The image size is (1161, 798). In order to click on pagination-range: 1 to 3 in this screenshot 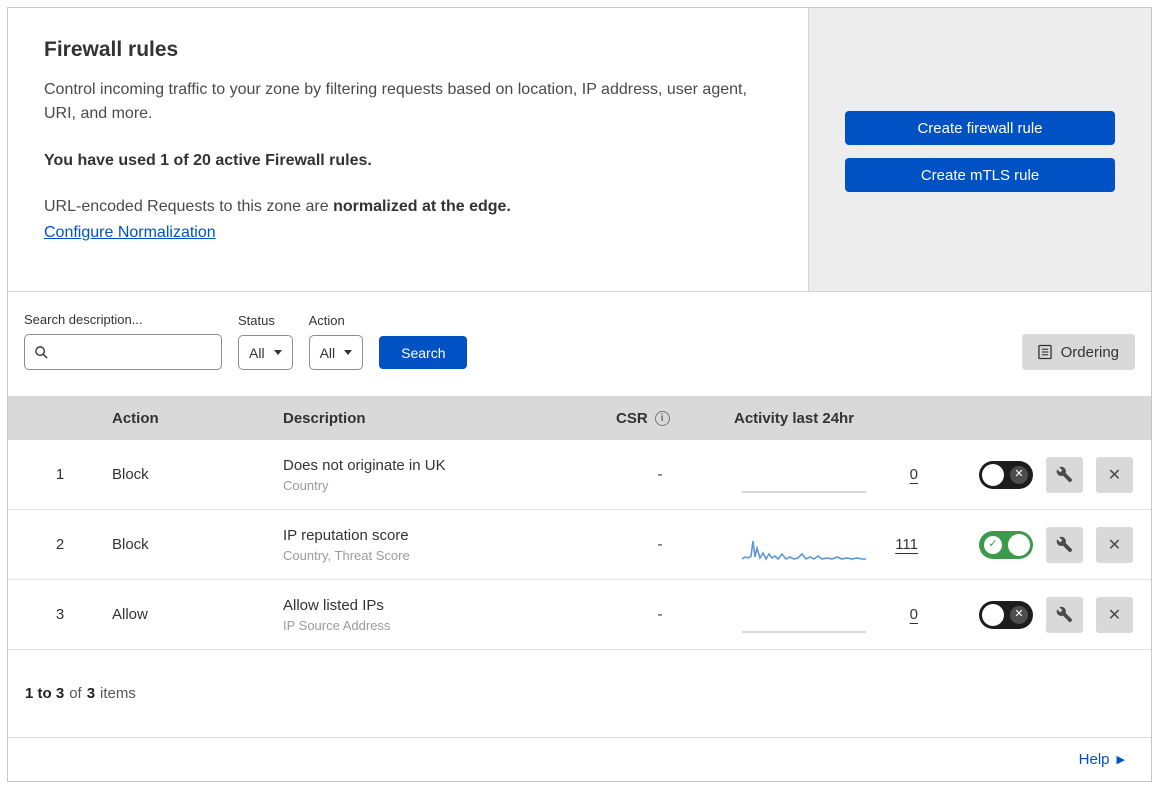, I will do `click(45, 693)`.